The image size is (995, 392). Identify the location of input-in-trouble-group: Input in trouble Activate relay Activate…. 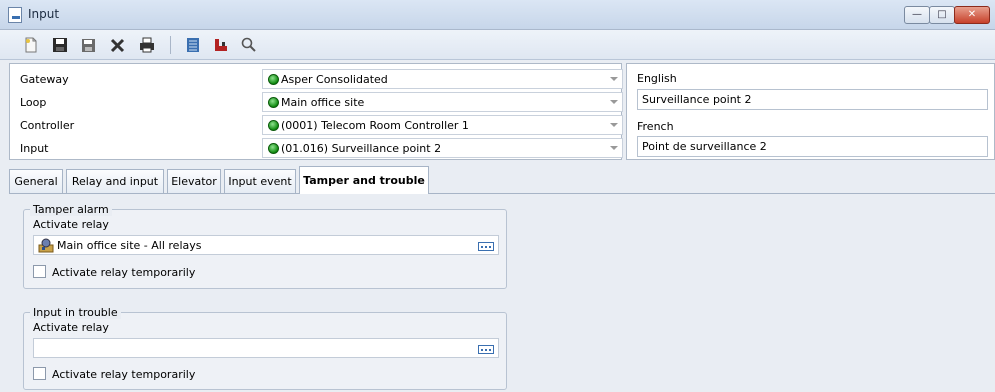
(265, 348).